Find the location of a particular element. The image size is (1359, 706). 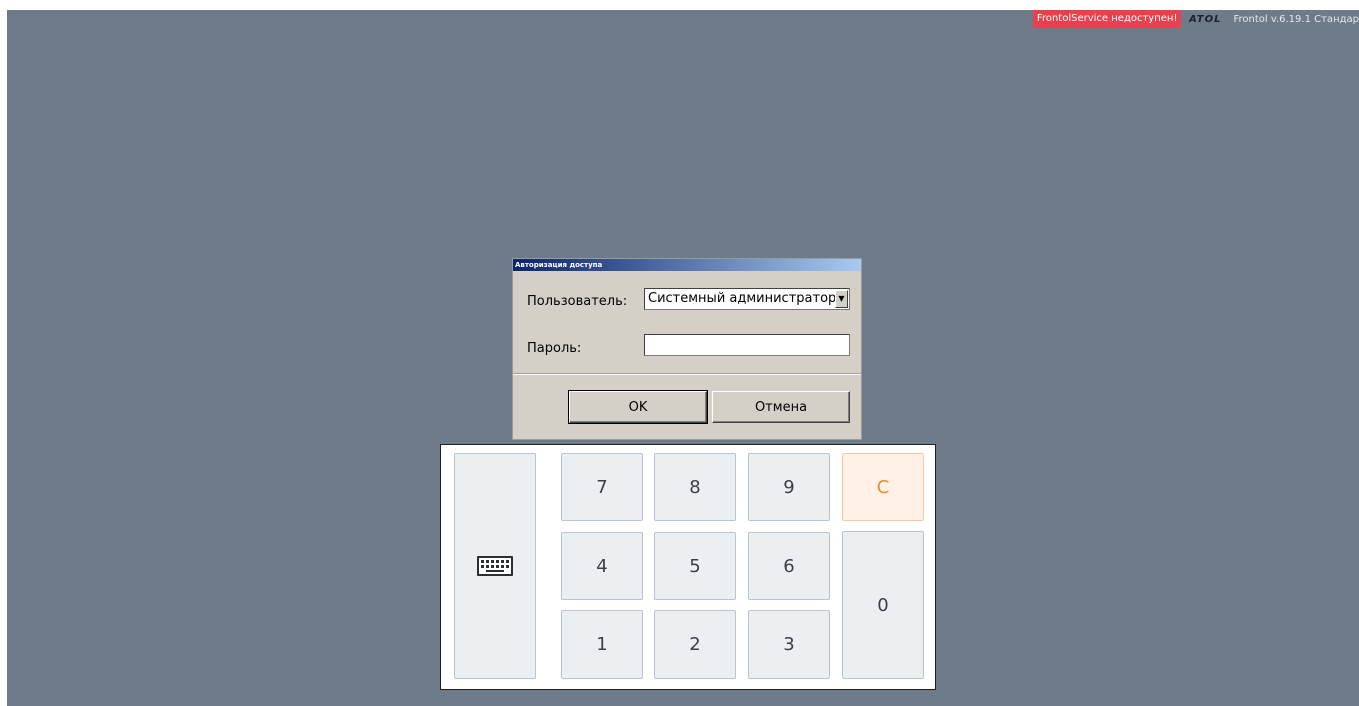

key-7: 7 is located at coordinates (602, 487).